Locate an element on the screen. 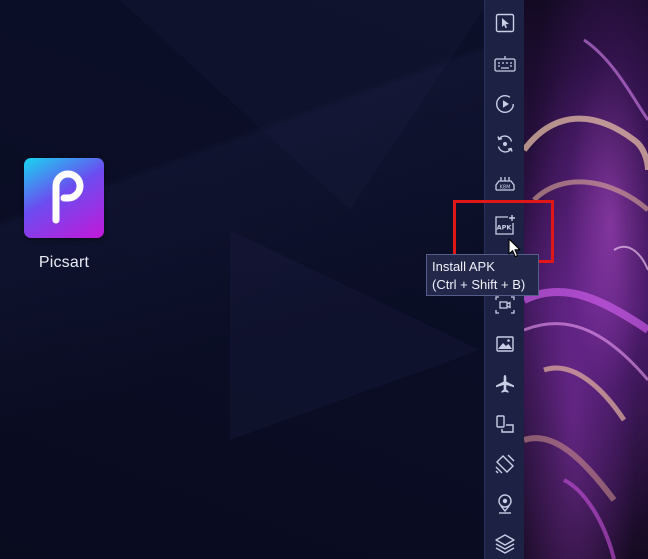 This screenshot has width=648, height=559. shake-button is located at coordinates (505, 464).